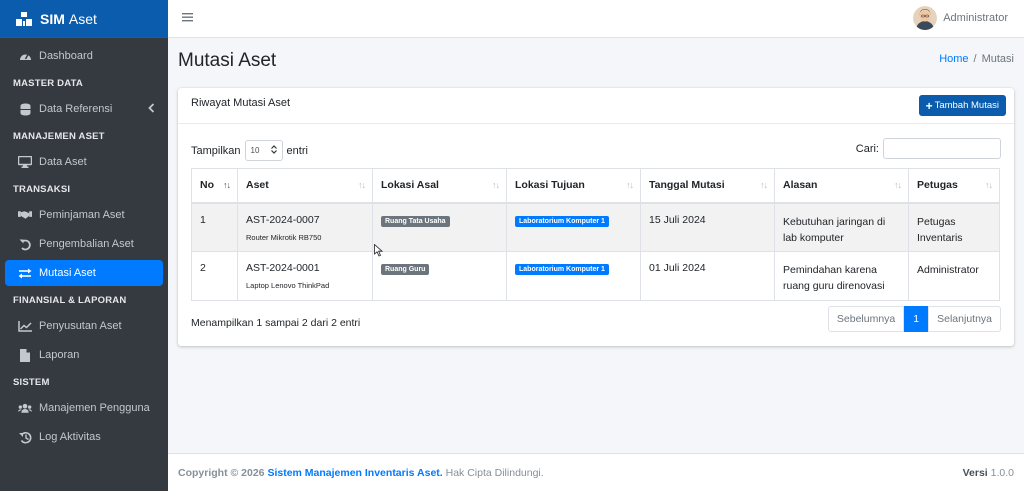 The height and width of the screenshot is (491, 1024). I want to click on brand-suffix: Aset, so click(82, 18).